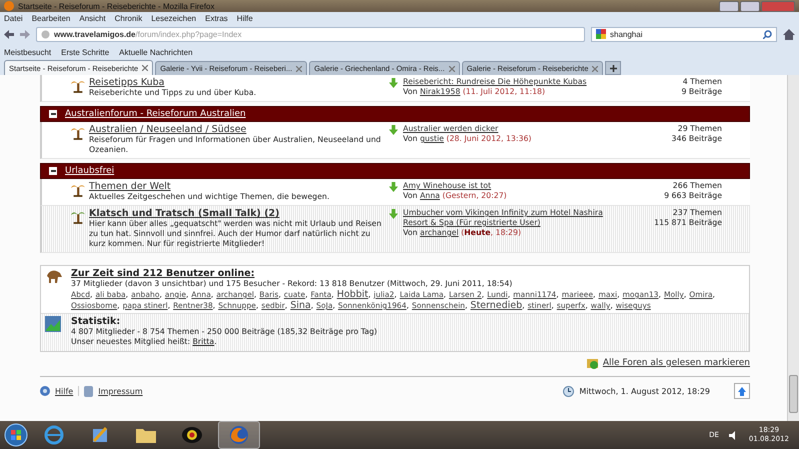 Image resolution: width=799 pixels, height=449 pixels. Describe the element at coordinates (644, 391) in the screenshot. I see `current-datetime: Mittwoch, 1. August 2012, 18:29` at that location.